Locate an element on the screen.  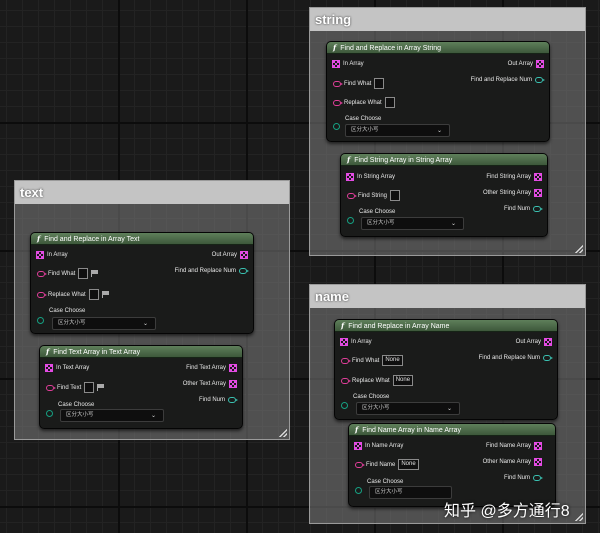
find-name-input: None is located at coordinates (408, 464).